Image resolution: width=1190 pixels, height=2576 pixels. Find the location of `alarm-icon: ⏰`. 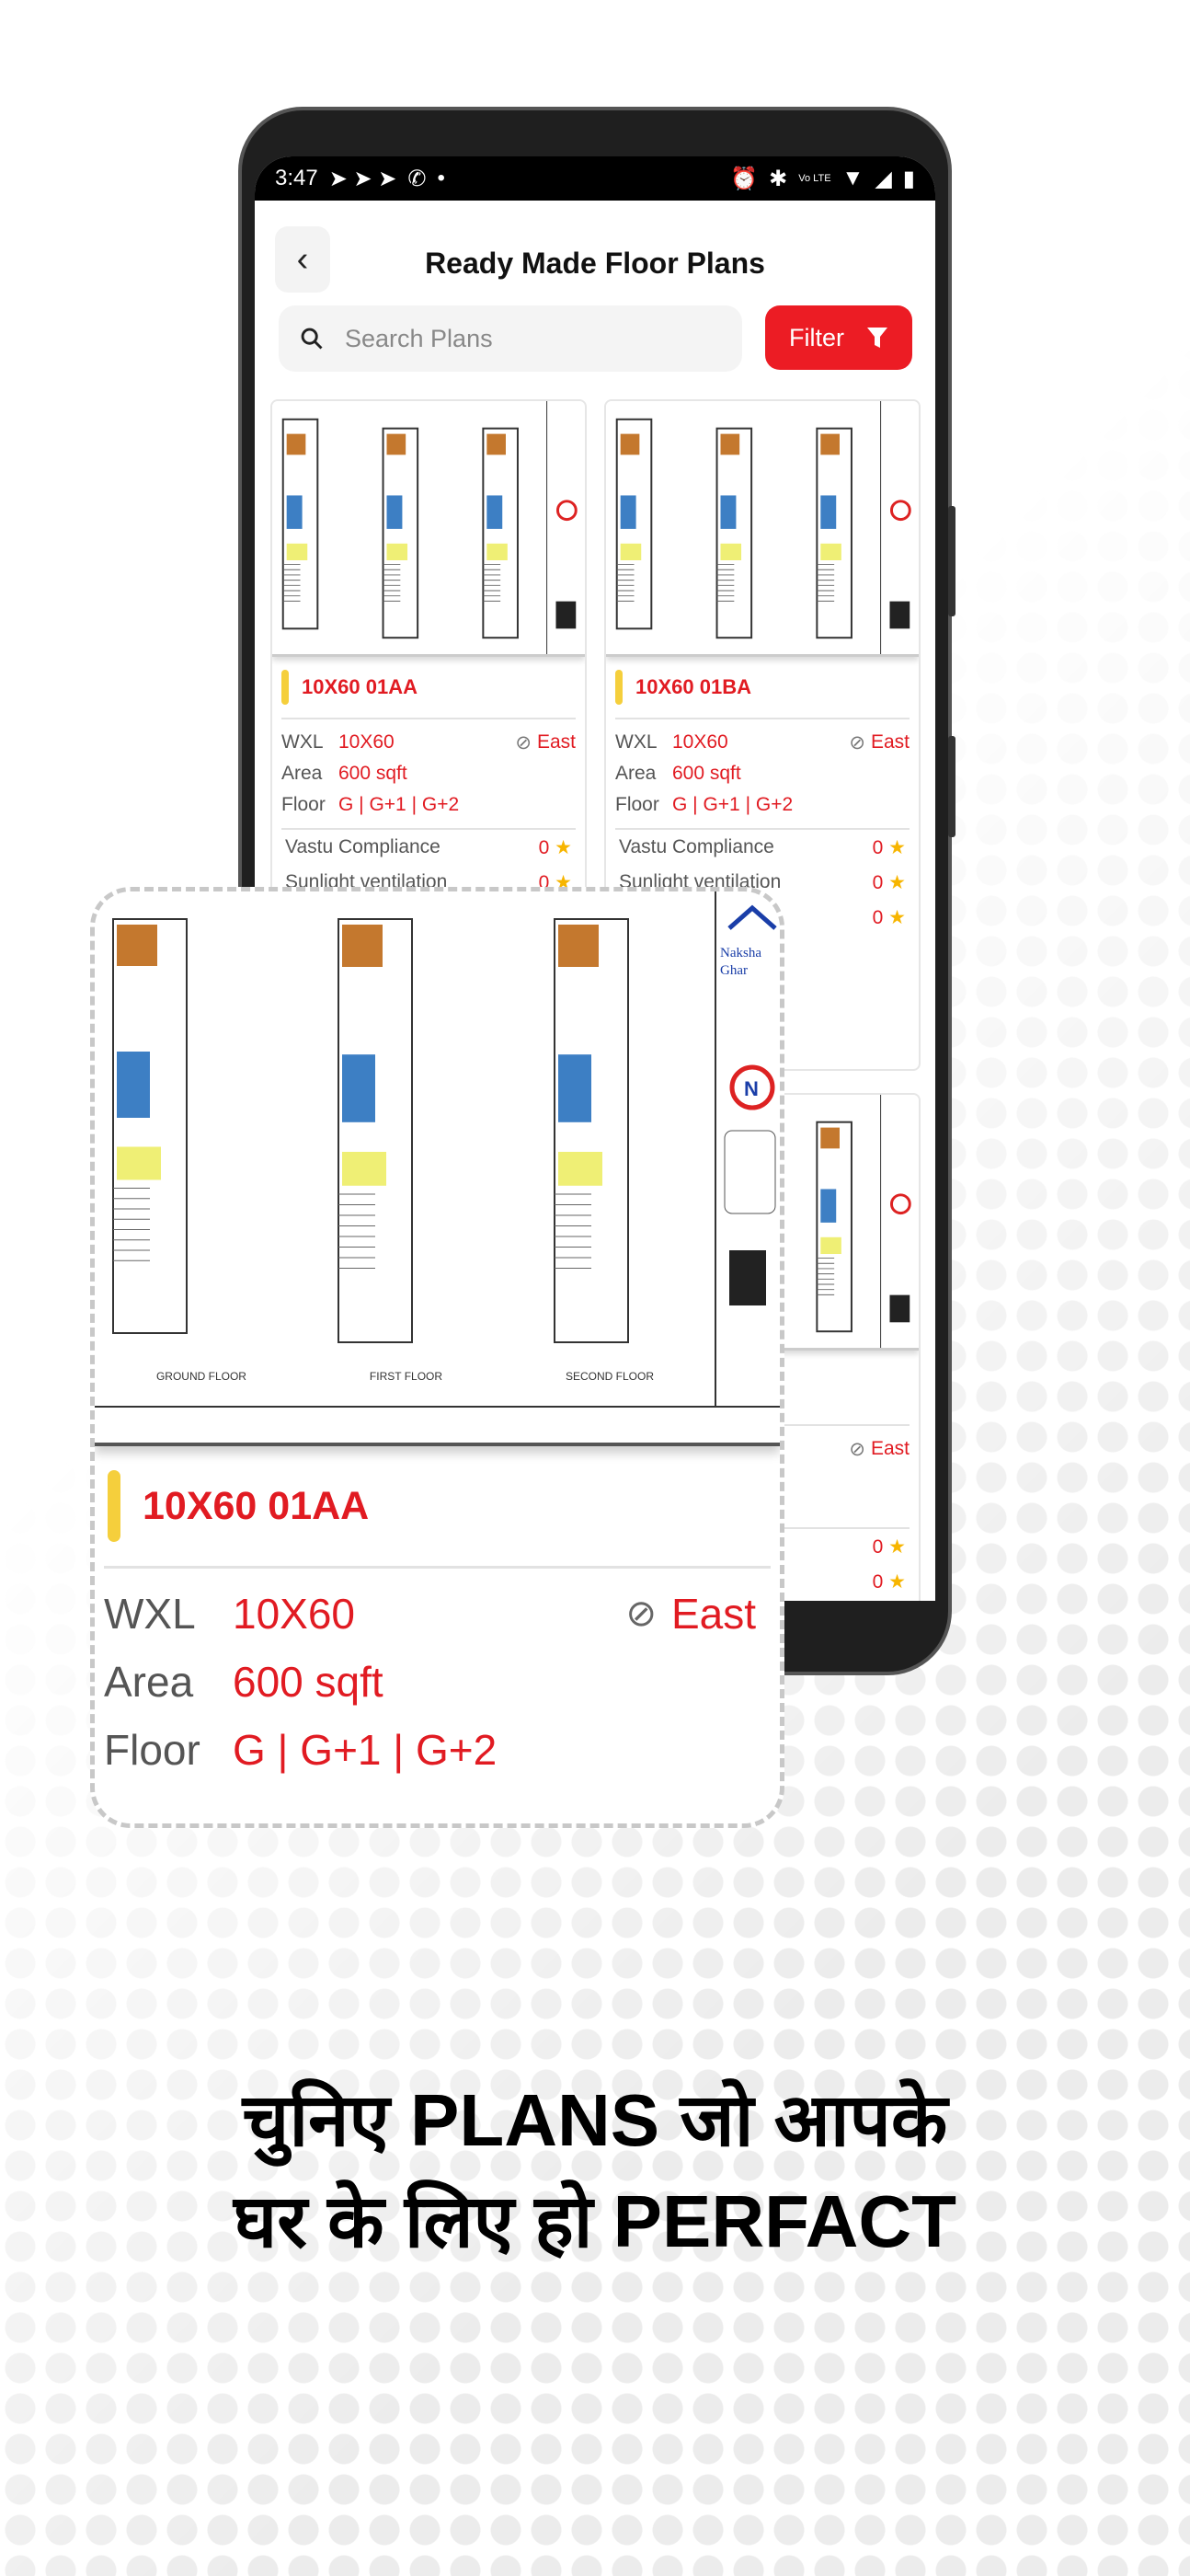

alarm-icon: ⏰ is located at coordinates (744, 178).